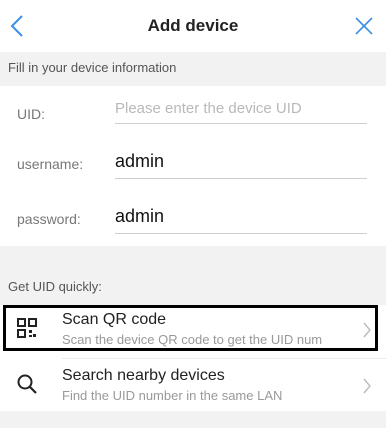  I want to click on page-title: Add device, so click(193, 25).